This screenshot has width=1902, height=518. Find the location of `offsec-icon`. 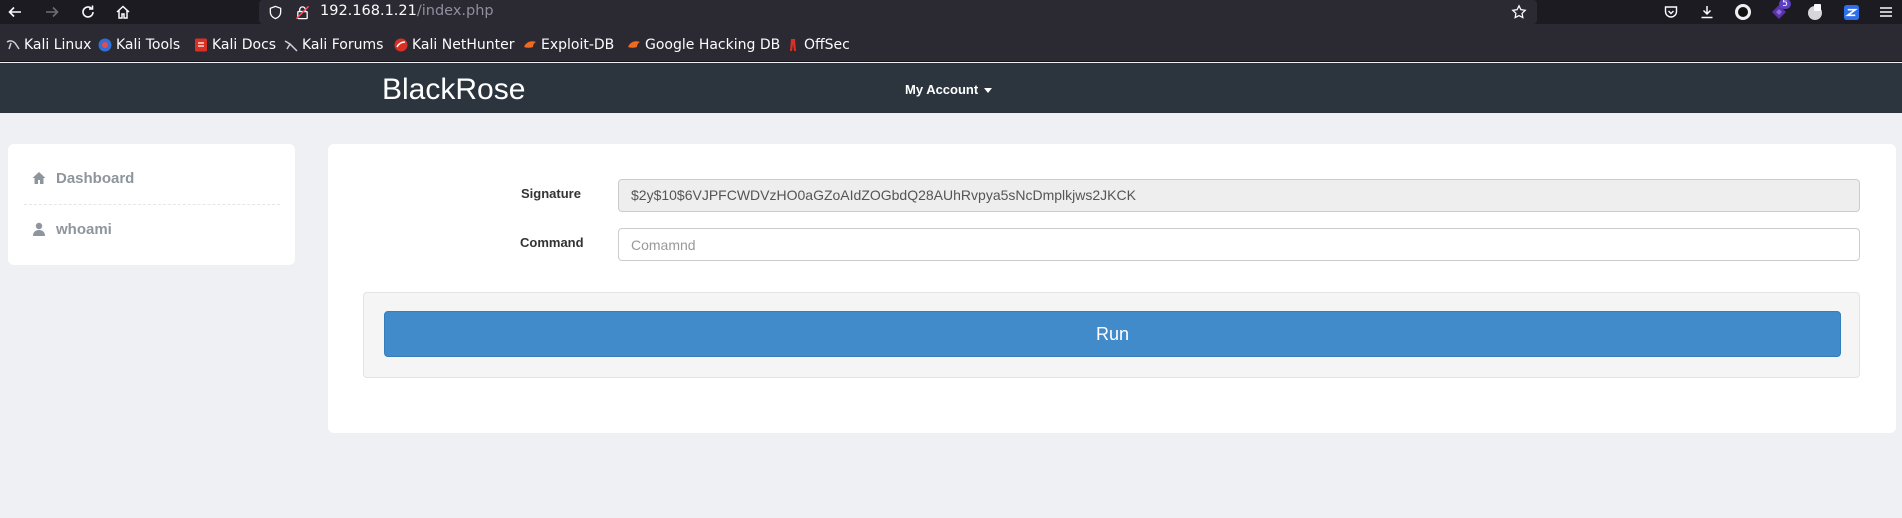

offsec-icon is located at coordinates (793, 45).